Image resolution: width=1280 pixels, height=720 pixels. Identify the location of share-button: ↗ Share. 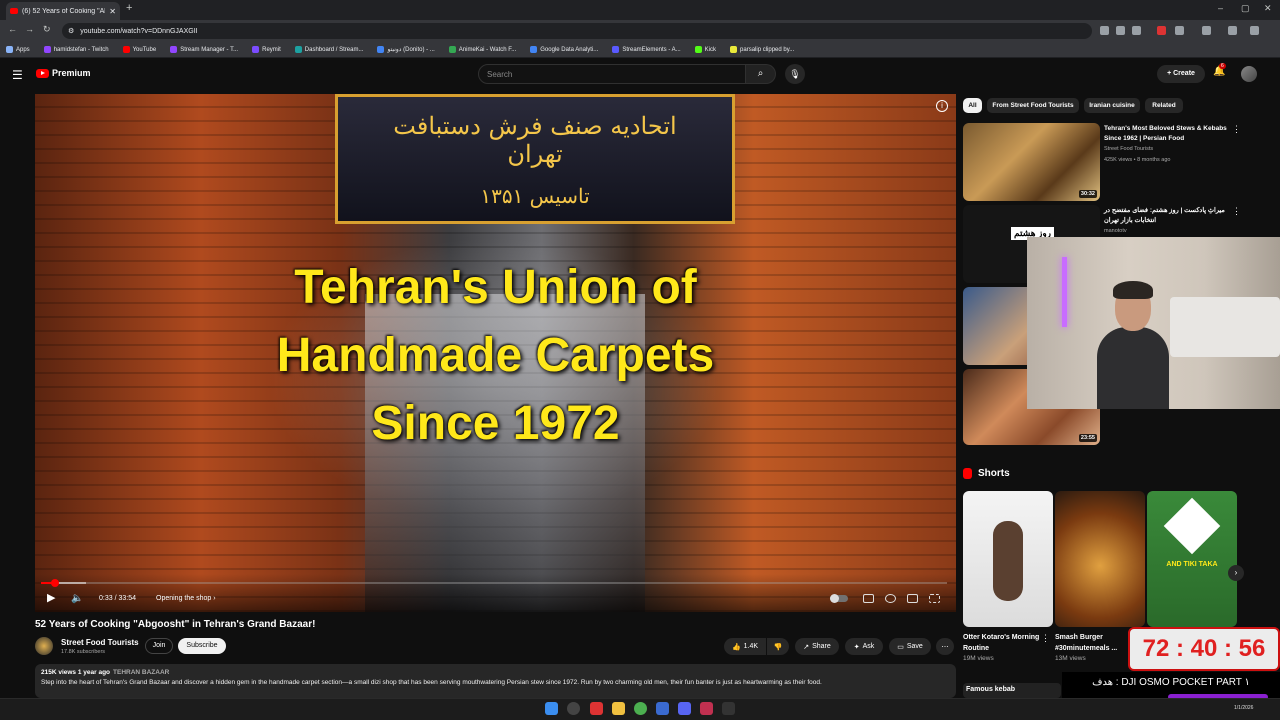
(817, 646).